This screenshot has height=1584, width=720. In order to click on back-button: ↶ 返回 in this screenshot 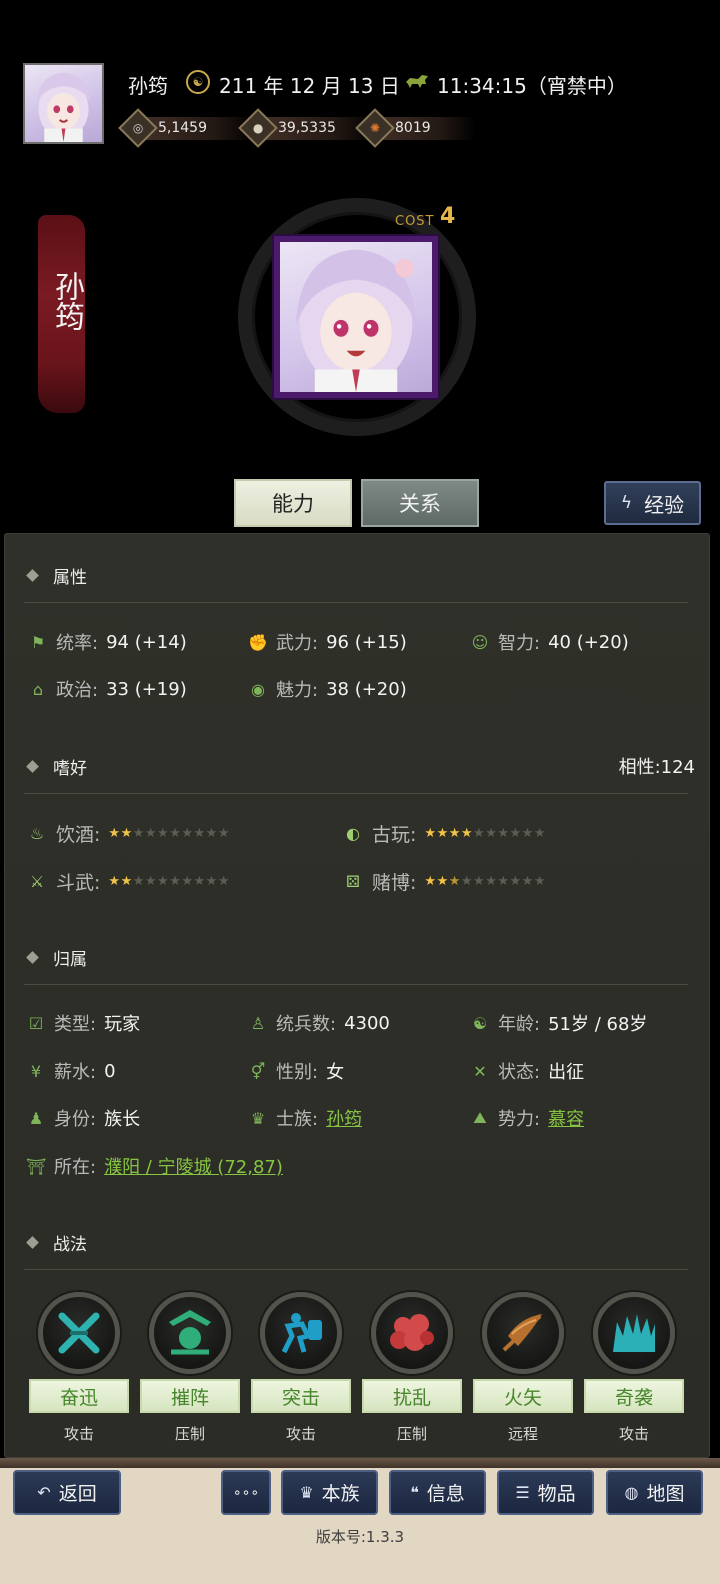, I will do `click(67, 1492)`.